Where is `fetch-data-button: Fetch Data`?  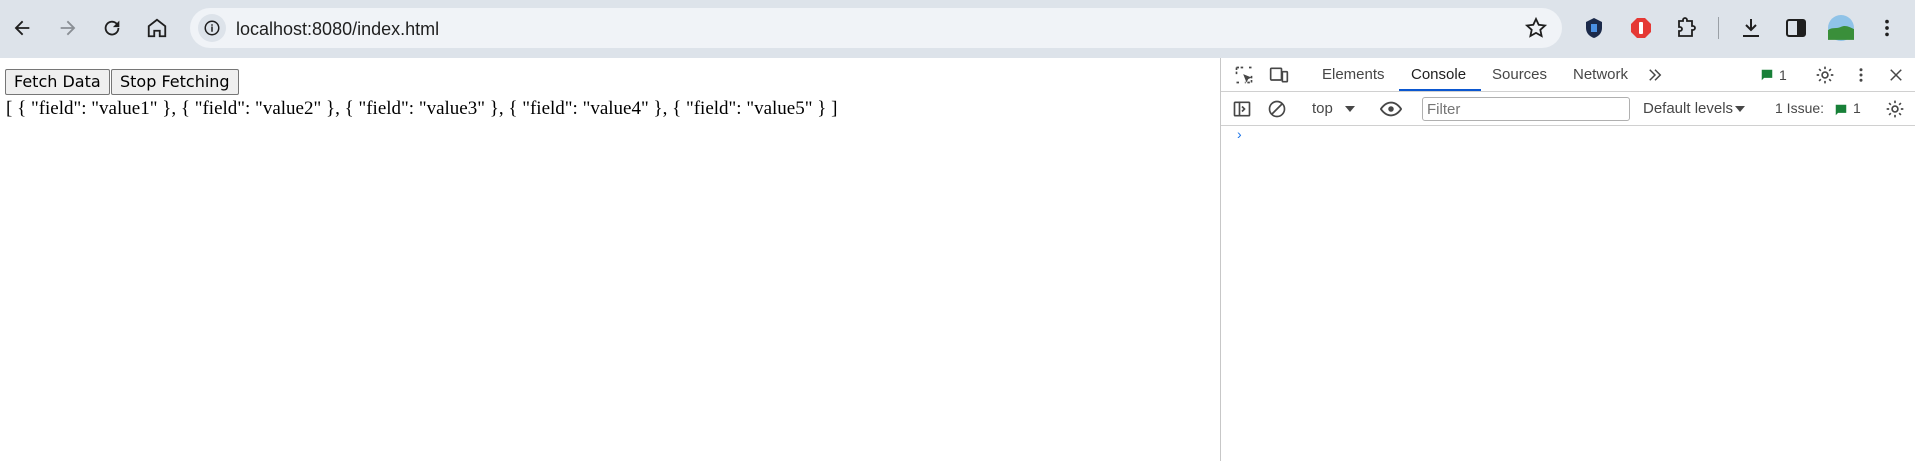 fetch-data-button: Fetch Data is located at coordinates (57, 82).